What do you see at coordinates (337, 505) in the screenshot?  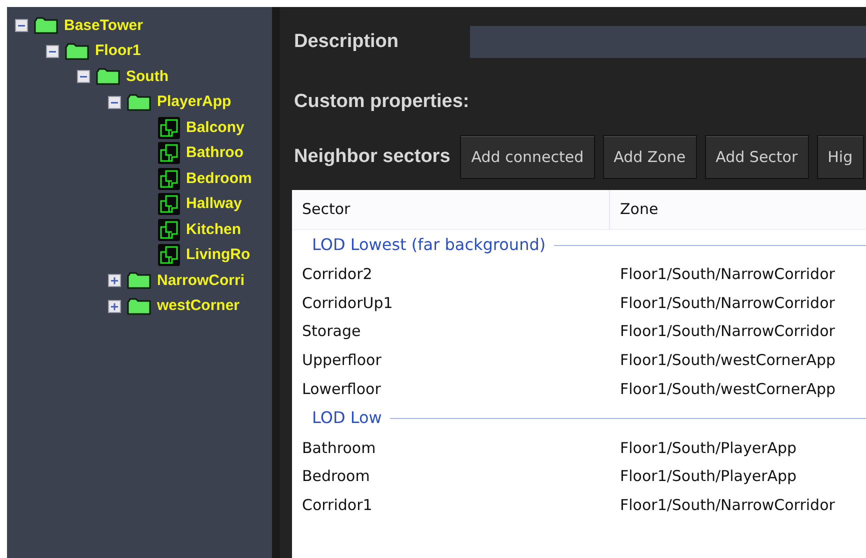 I see `table-cell-text: Corridor1` at bounding box center [337, 505].